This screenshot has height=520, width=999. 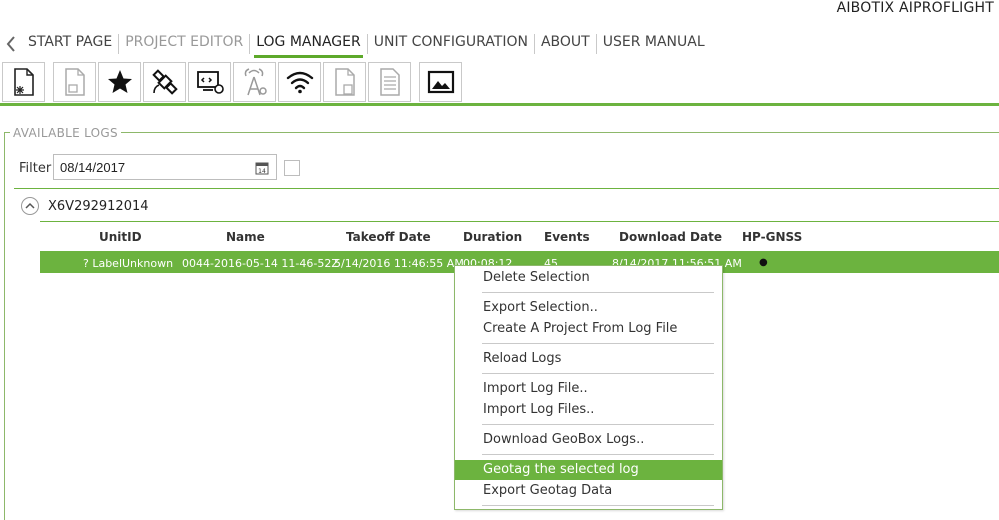 I want to click on save-log-icon, so click(x=74, y=82).